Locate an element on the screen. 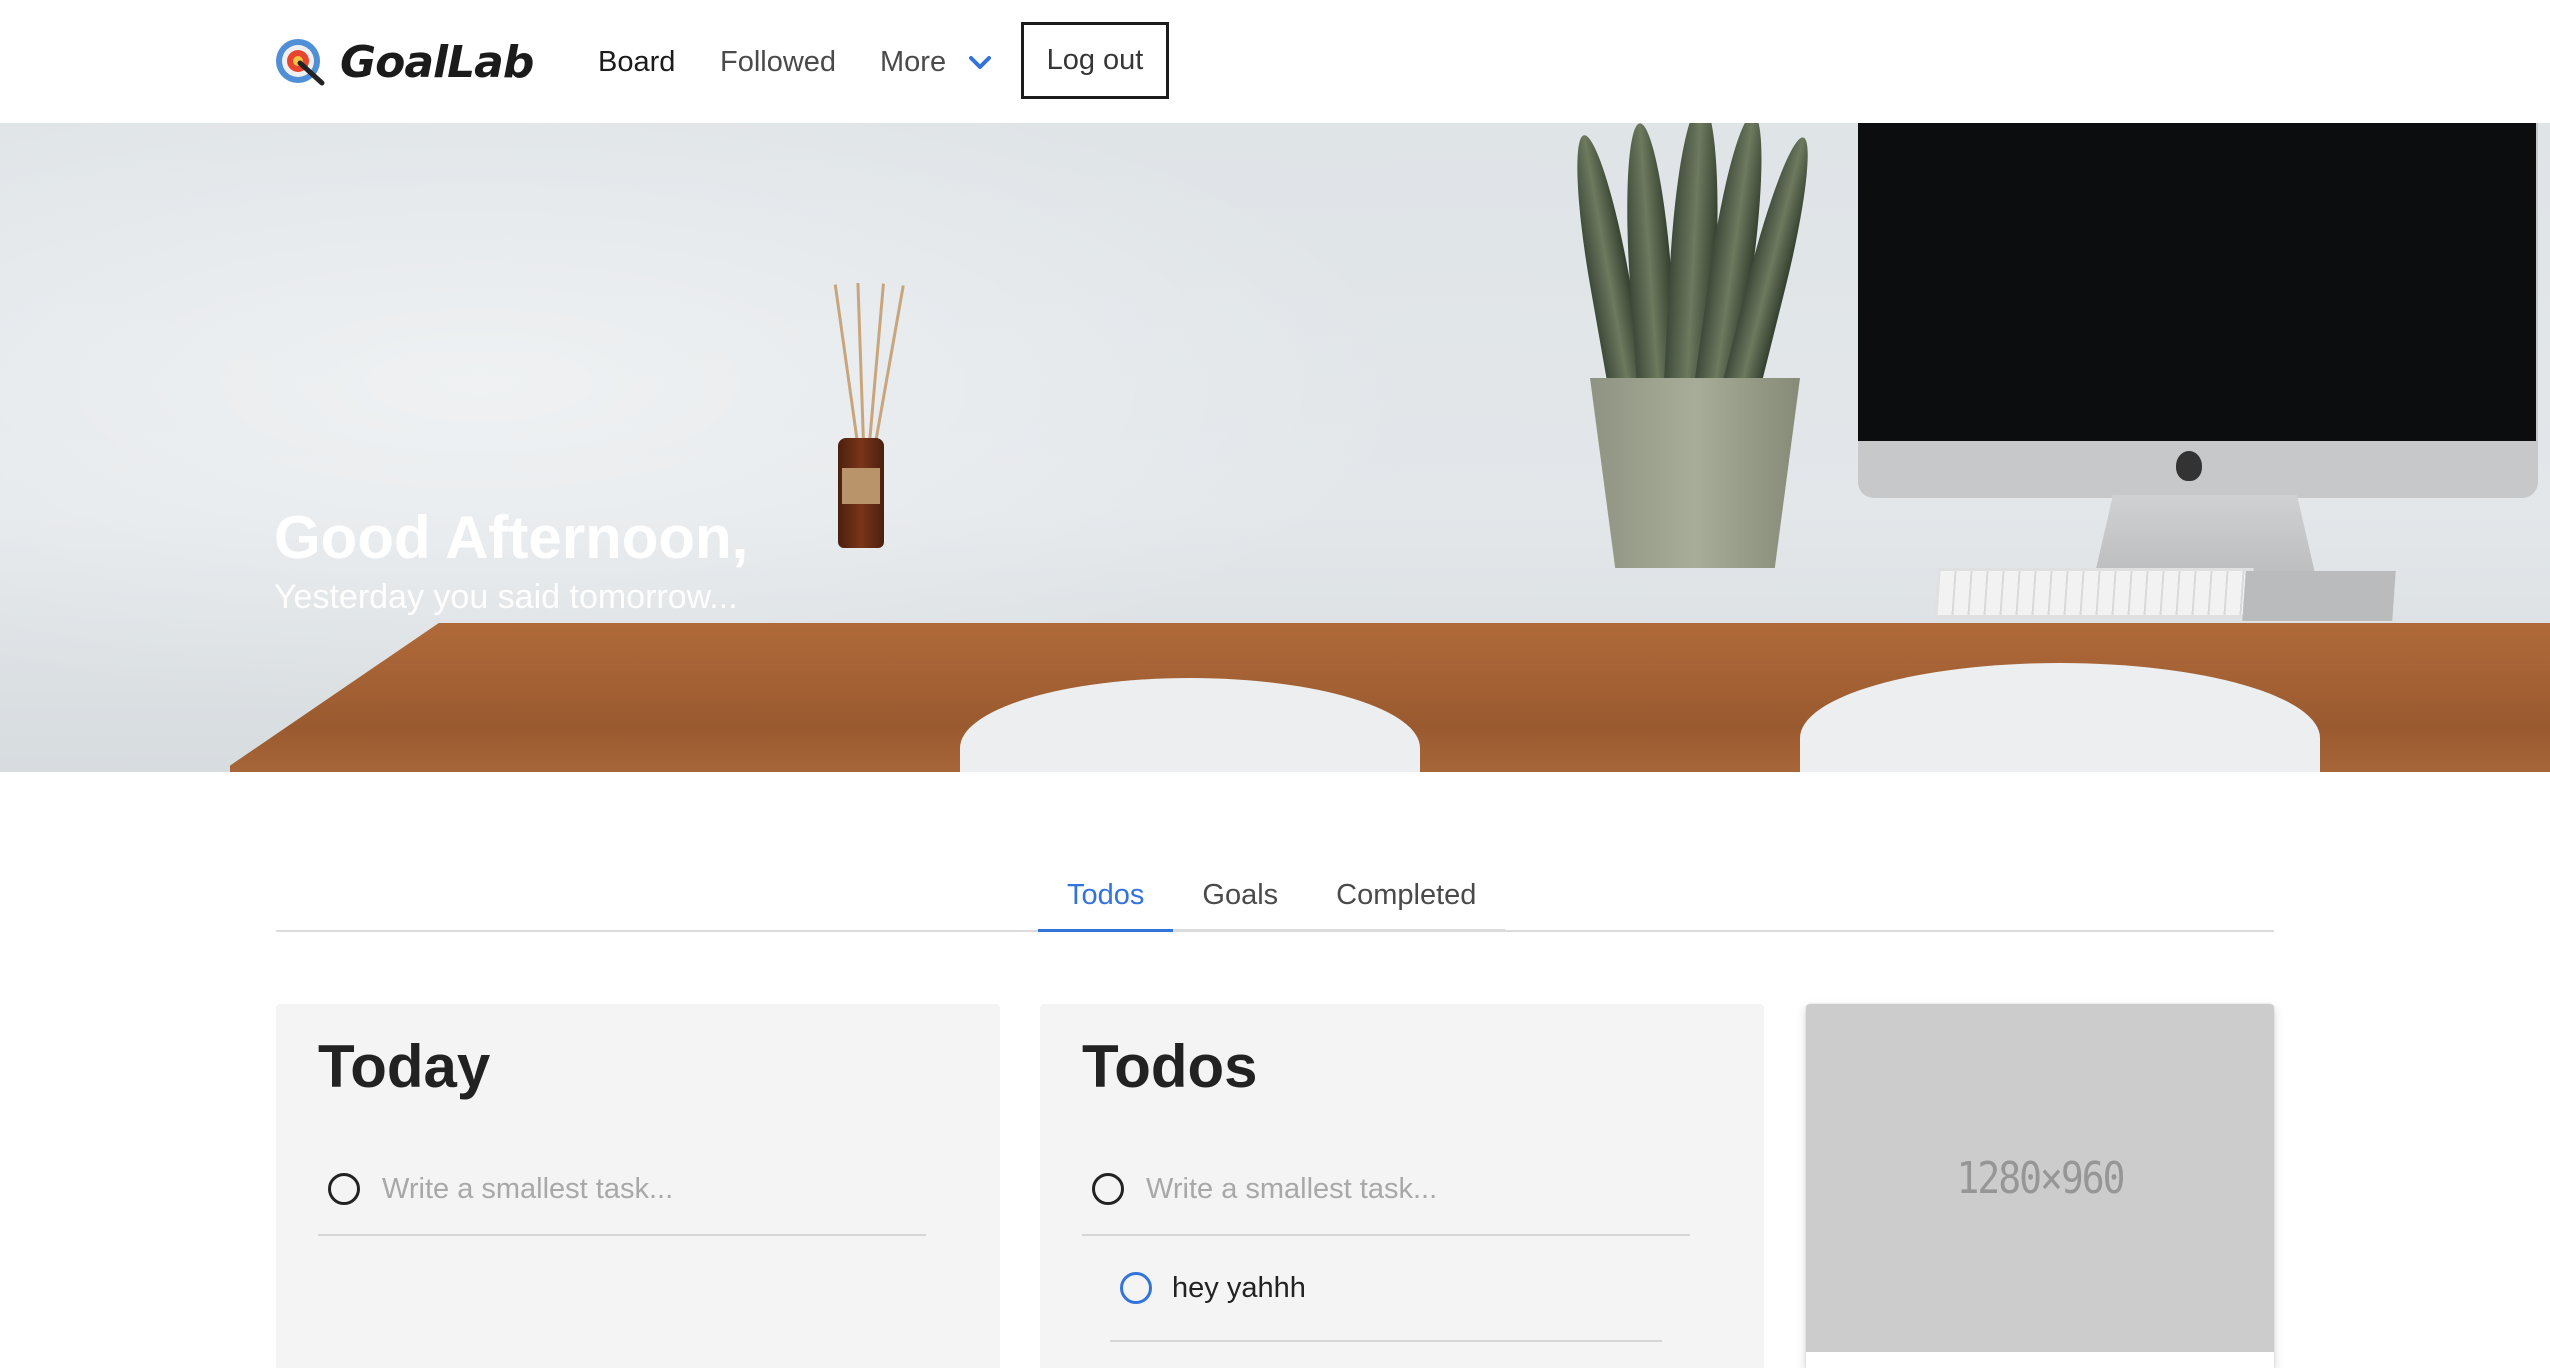 The width and height of the screenshot is (2550, 1368). tab-todos: Todos is located at coordinates (1106, 897).